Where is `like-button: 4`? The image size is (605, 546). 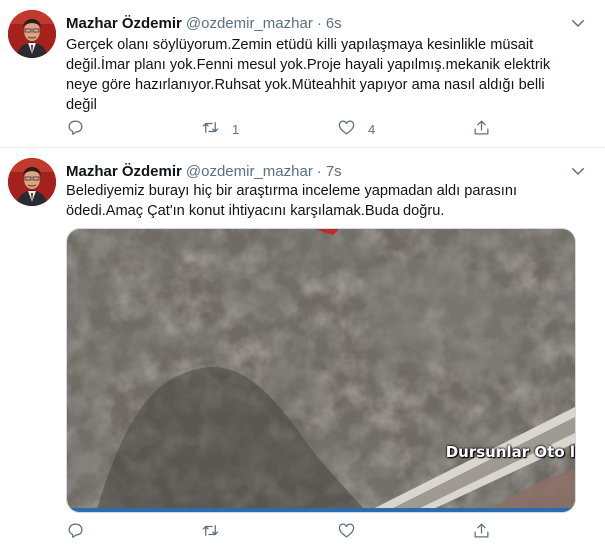
like-button: 4 is located at coordinates (356, 129).